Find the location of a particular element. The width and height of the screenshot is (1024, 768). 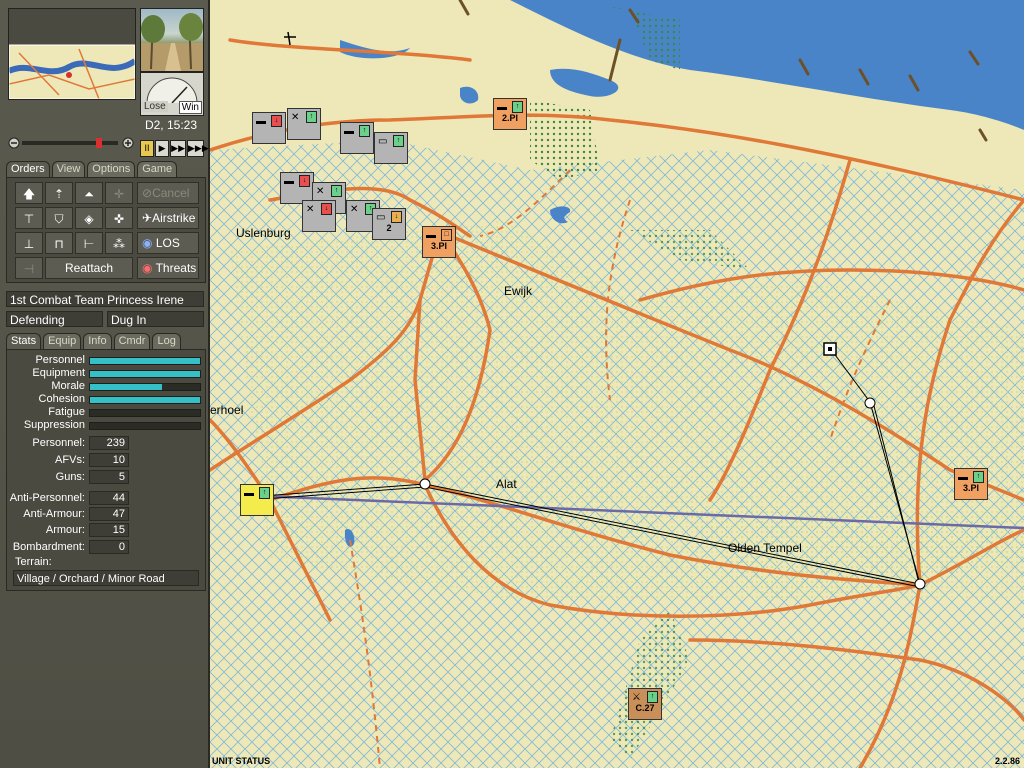

recon-icon: ✜ is located at coordinates (119, 218).